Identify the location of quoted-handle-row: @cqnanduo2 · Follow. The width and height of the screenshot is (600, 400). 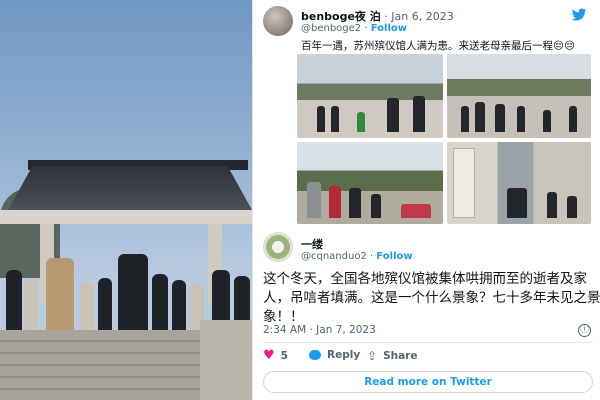
(357, 256).